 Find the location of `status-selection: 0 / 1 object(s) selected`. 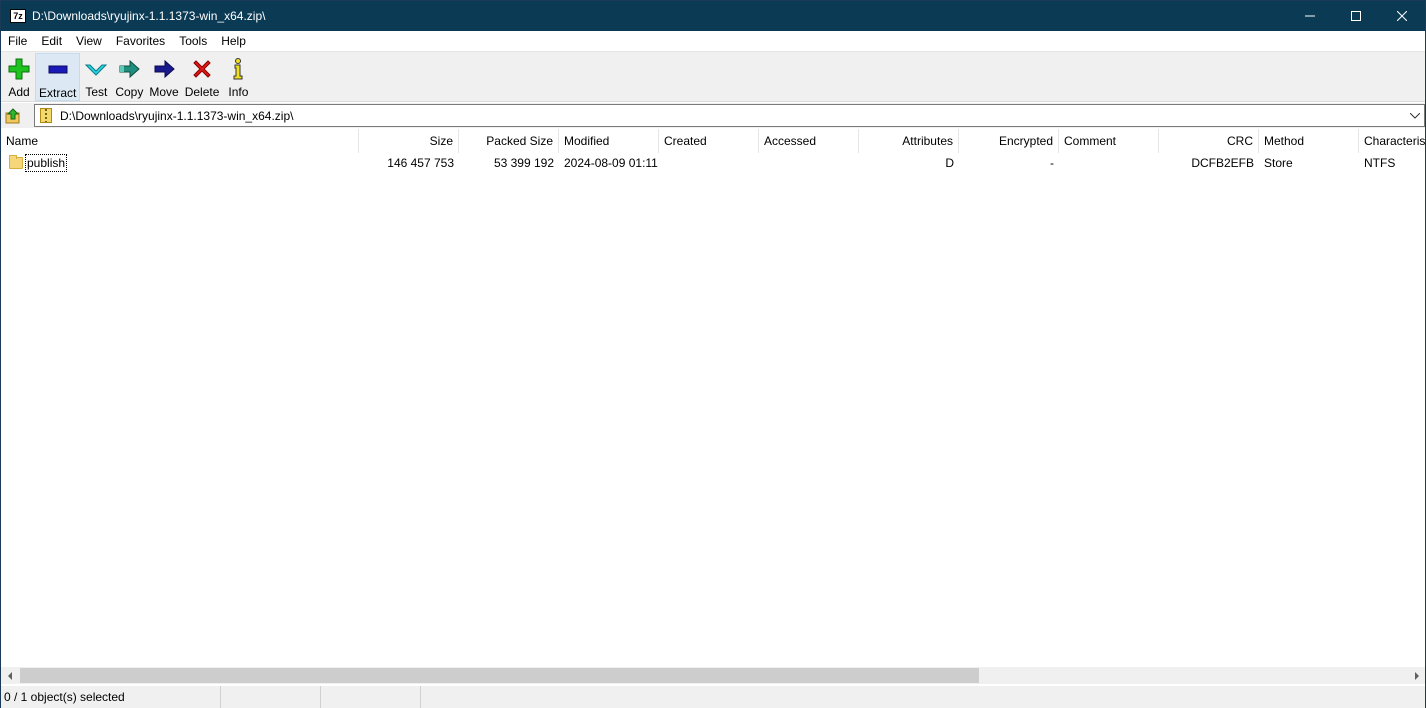

status-selection: 0 / 1 object(s) selected is located at coordinates (111, 697).